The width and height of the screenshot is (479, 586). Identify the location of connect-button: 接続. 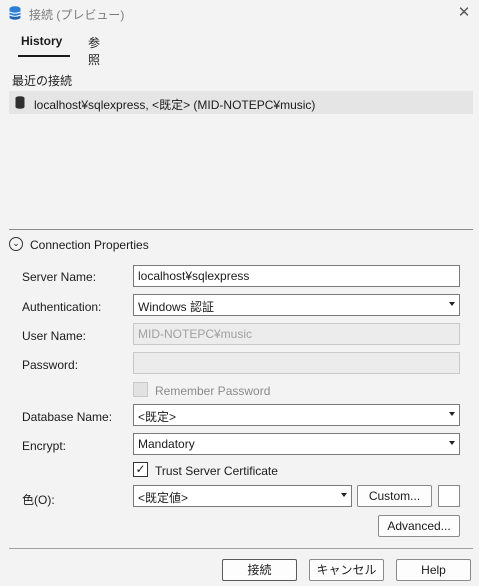
(259, 570).